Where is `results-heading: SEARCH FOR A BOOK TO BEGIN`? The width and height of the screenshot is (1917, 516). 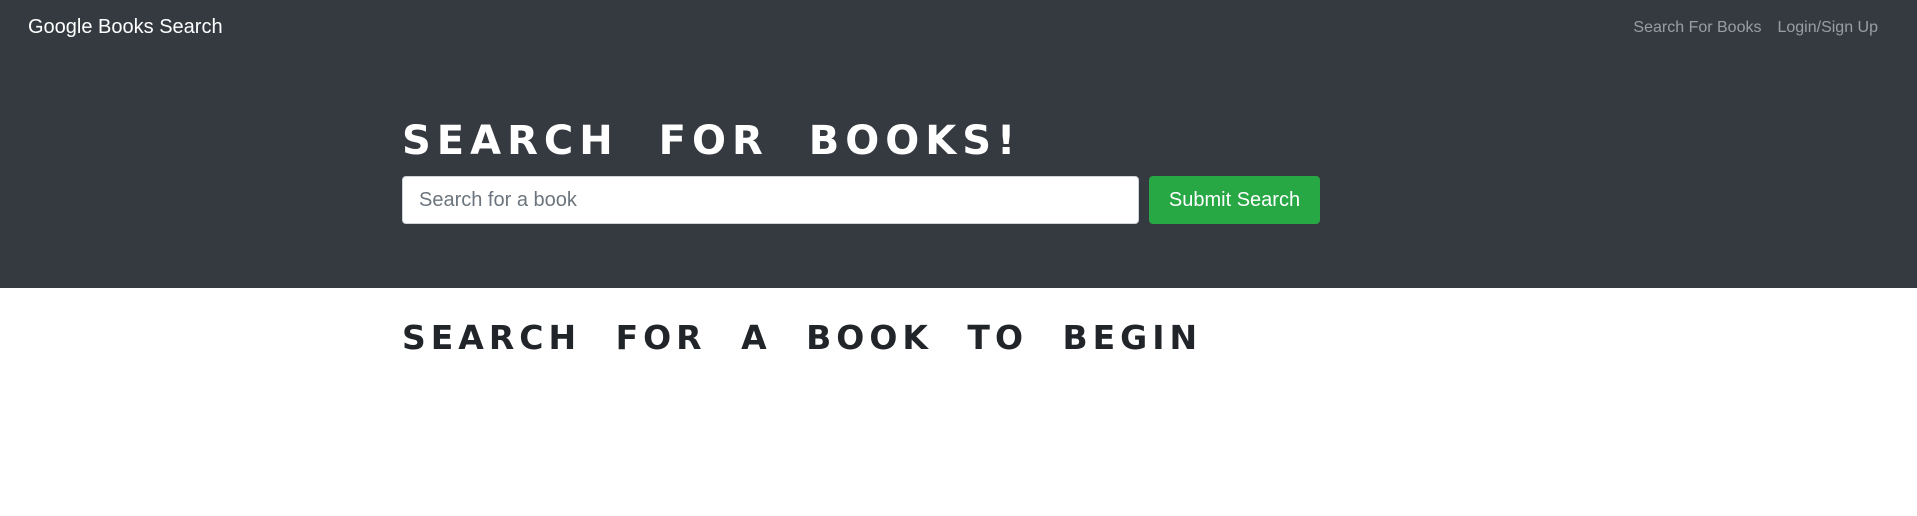 results-heading: SEARCH FOR A BOOK TO BEGIN is located at coordinates (802, 337).